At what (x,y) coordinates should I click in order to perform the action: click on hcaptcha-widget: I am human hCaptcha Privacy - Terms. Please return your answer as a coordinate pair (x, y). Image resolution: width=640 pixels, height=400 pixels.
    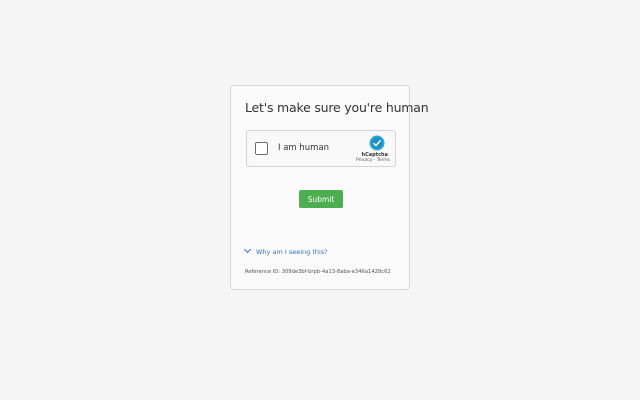
    Looking at the image, I should click on (321, 148).